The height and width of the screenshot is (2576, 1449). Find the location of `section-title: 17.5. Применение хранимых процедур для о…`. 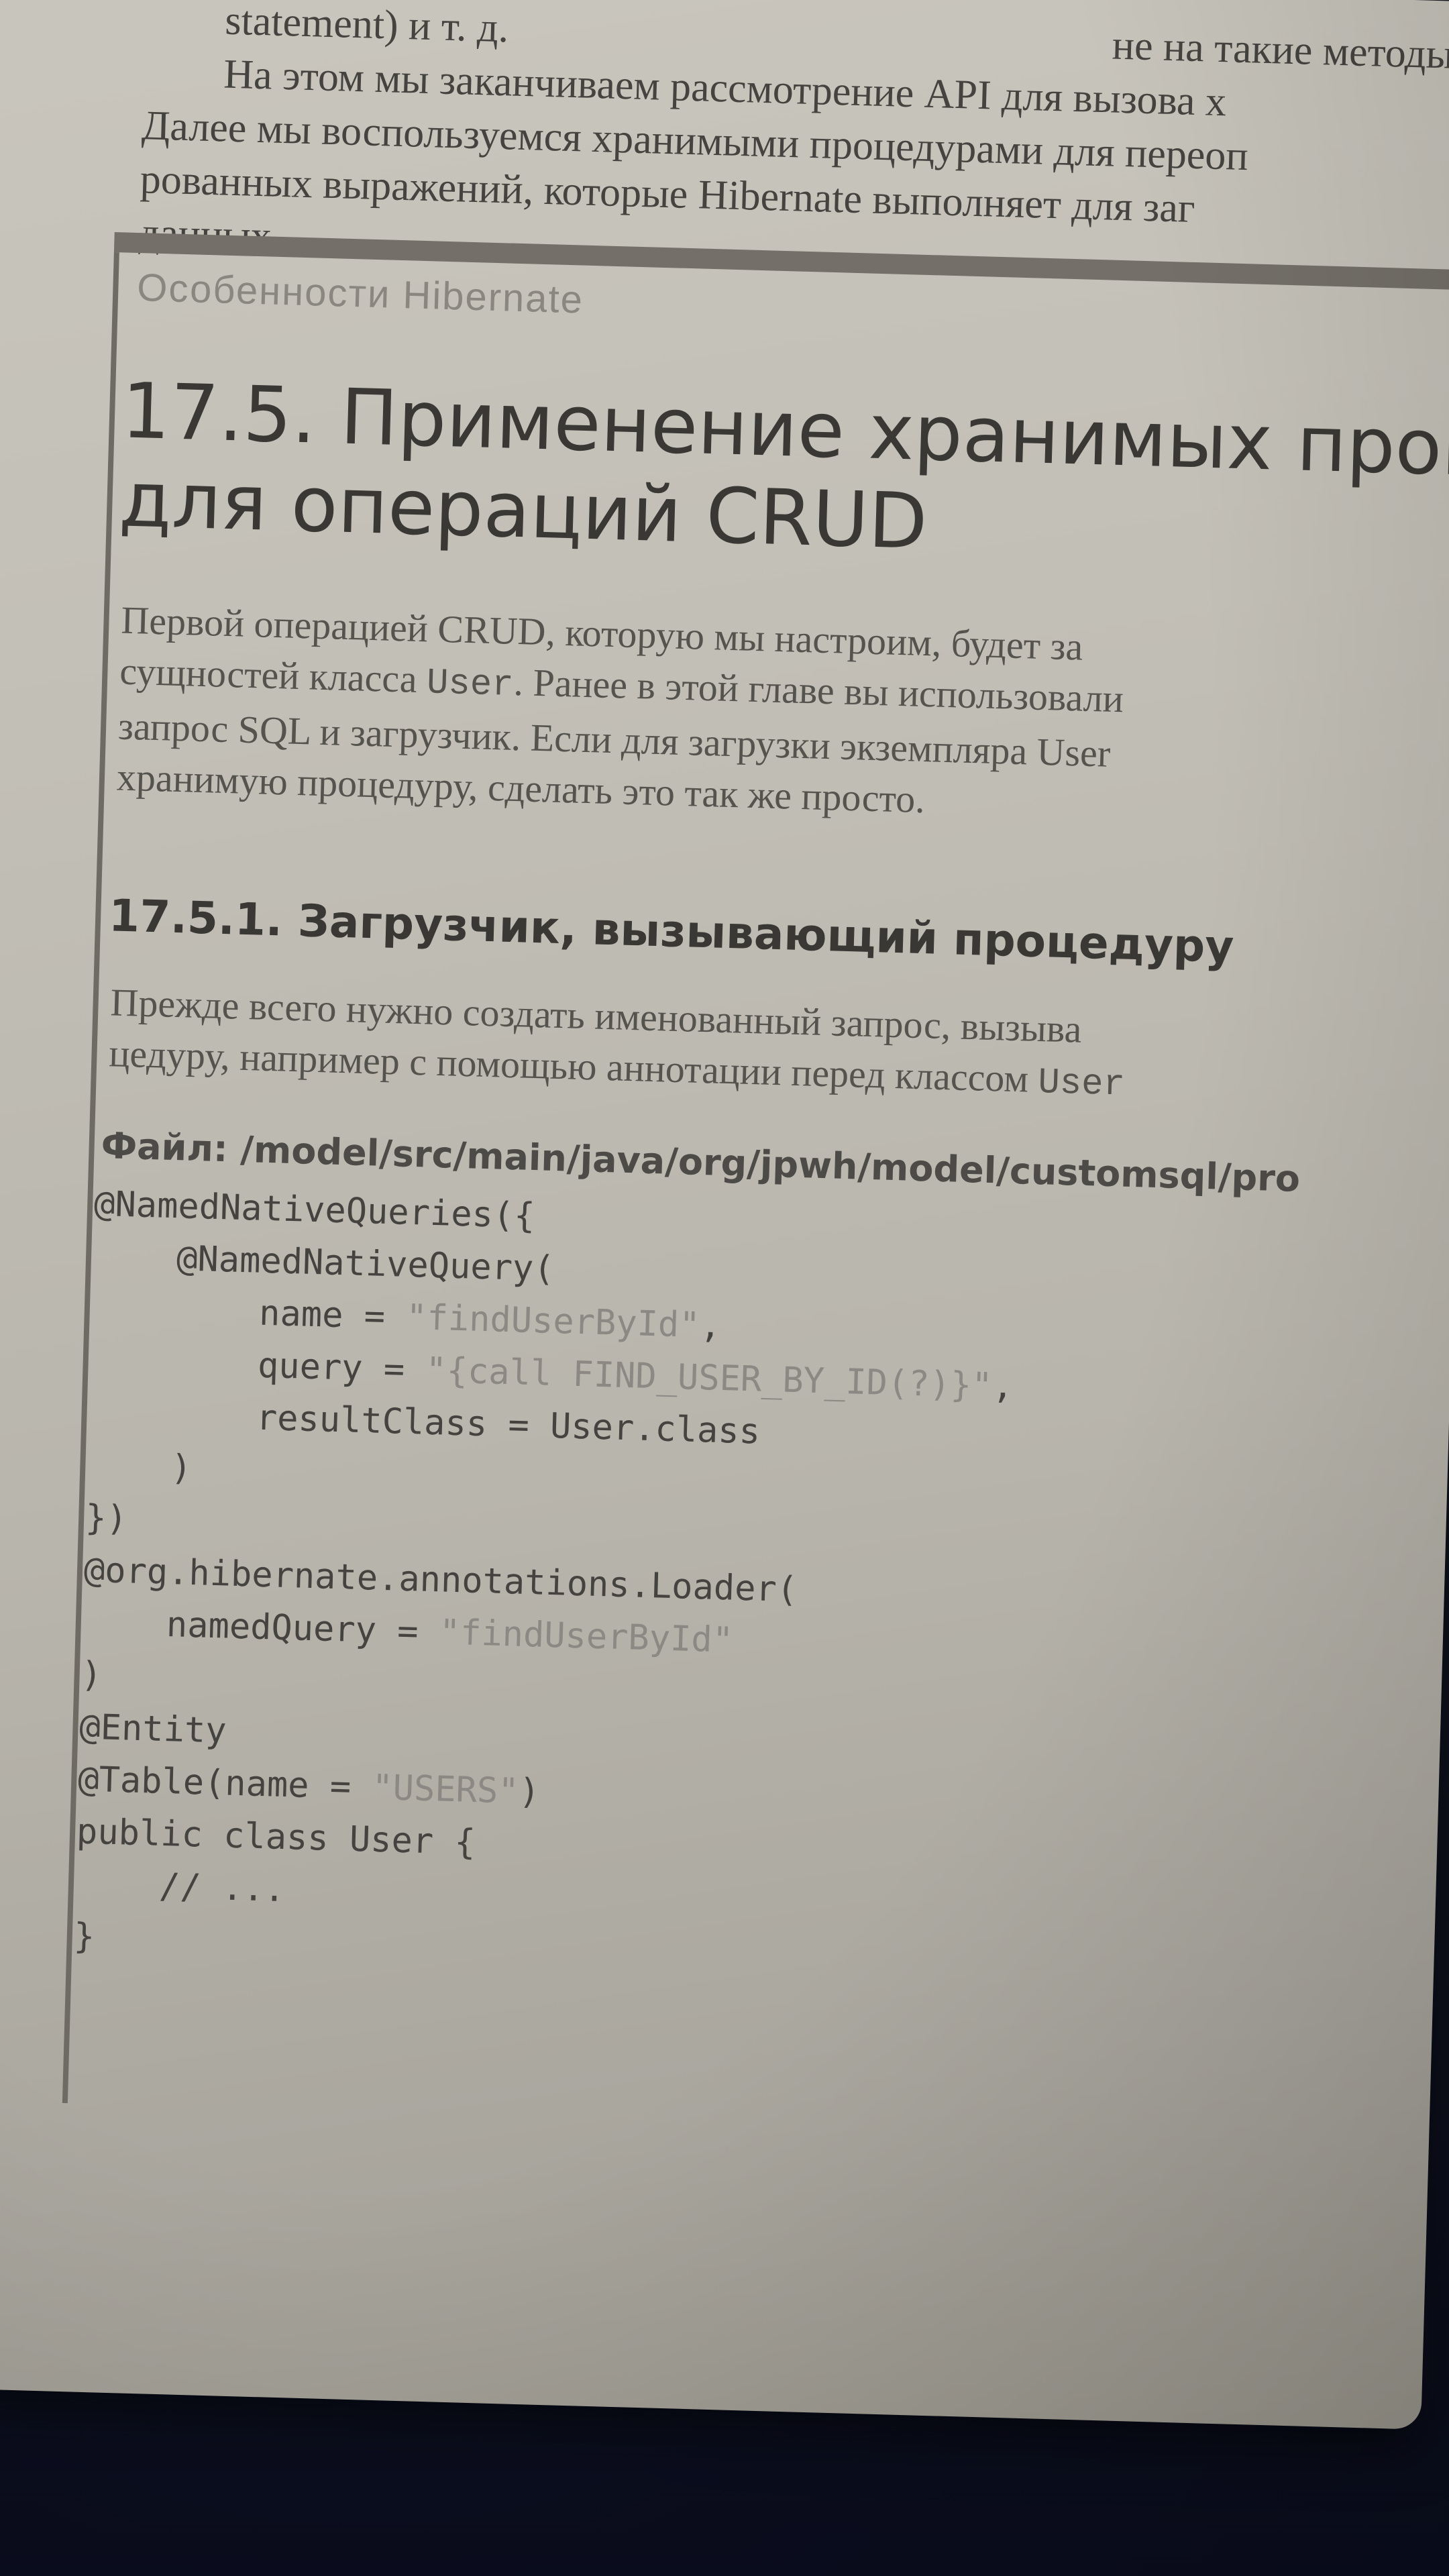

section-title: 17.5. Применение хранимых процедур для о… is located at coordinates (783, 473).